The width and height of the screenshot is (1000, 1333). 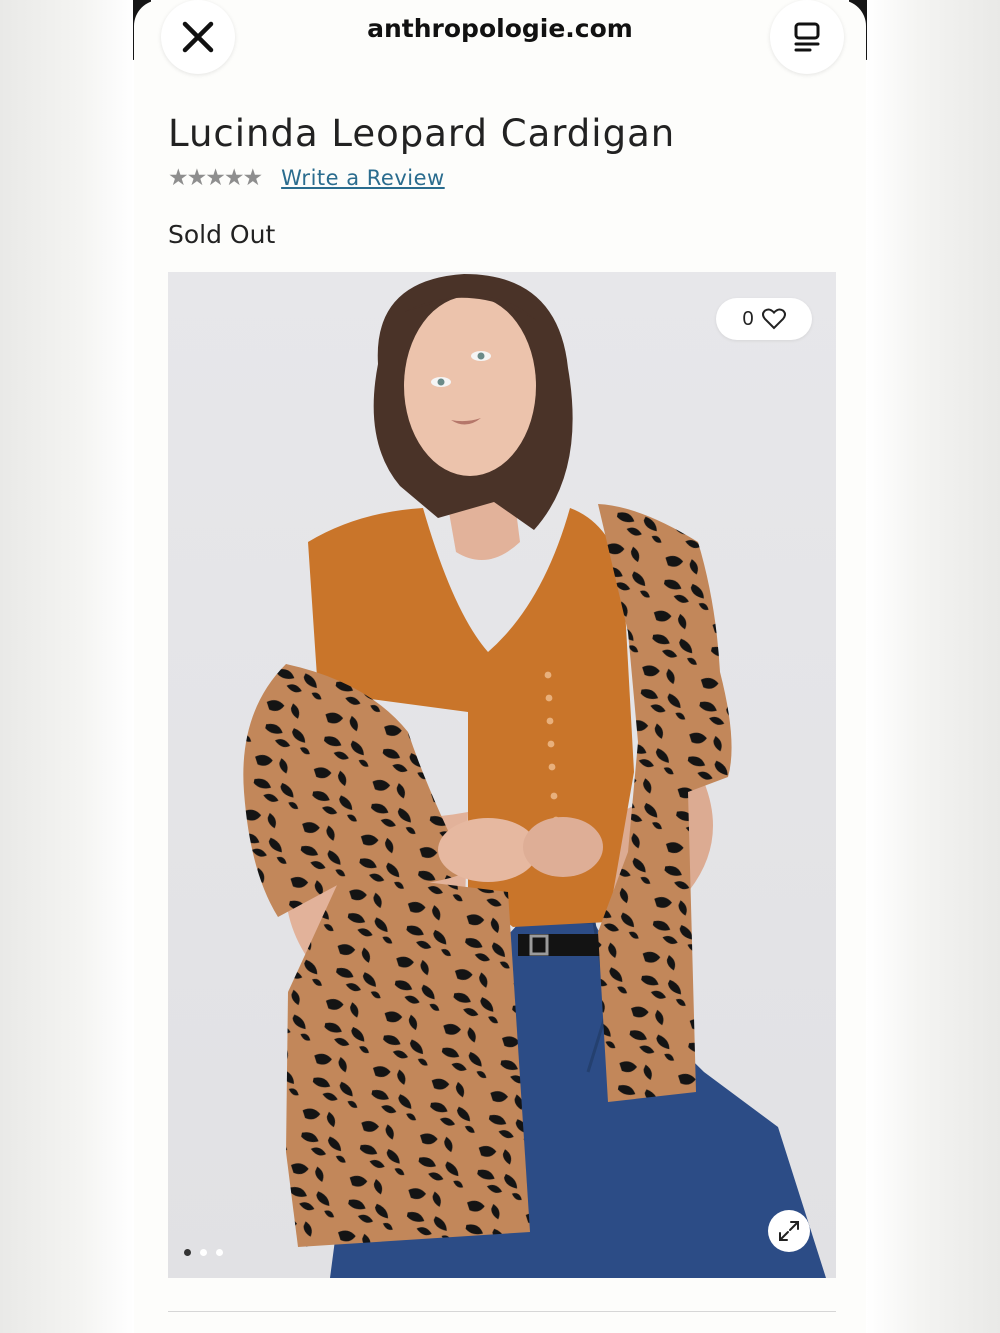 I want to click on close-icon, so click(x=198, y=37).